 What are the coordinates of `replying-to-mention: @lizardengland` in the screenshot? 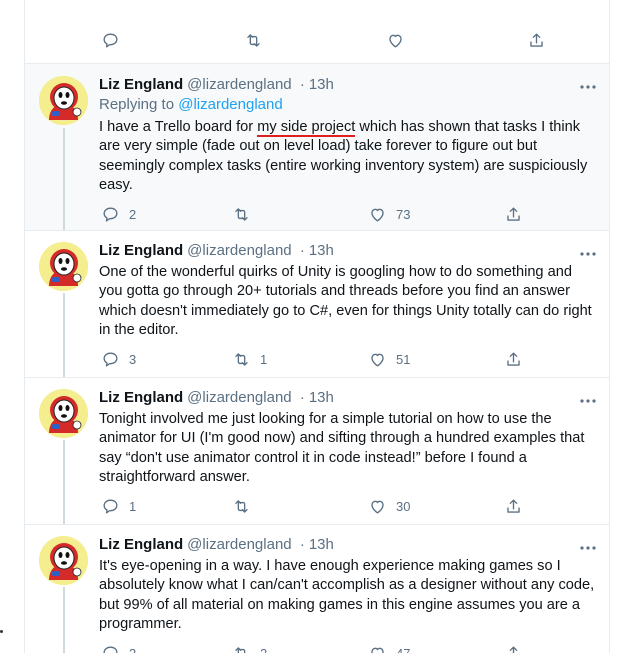 It's located at (230, 104).